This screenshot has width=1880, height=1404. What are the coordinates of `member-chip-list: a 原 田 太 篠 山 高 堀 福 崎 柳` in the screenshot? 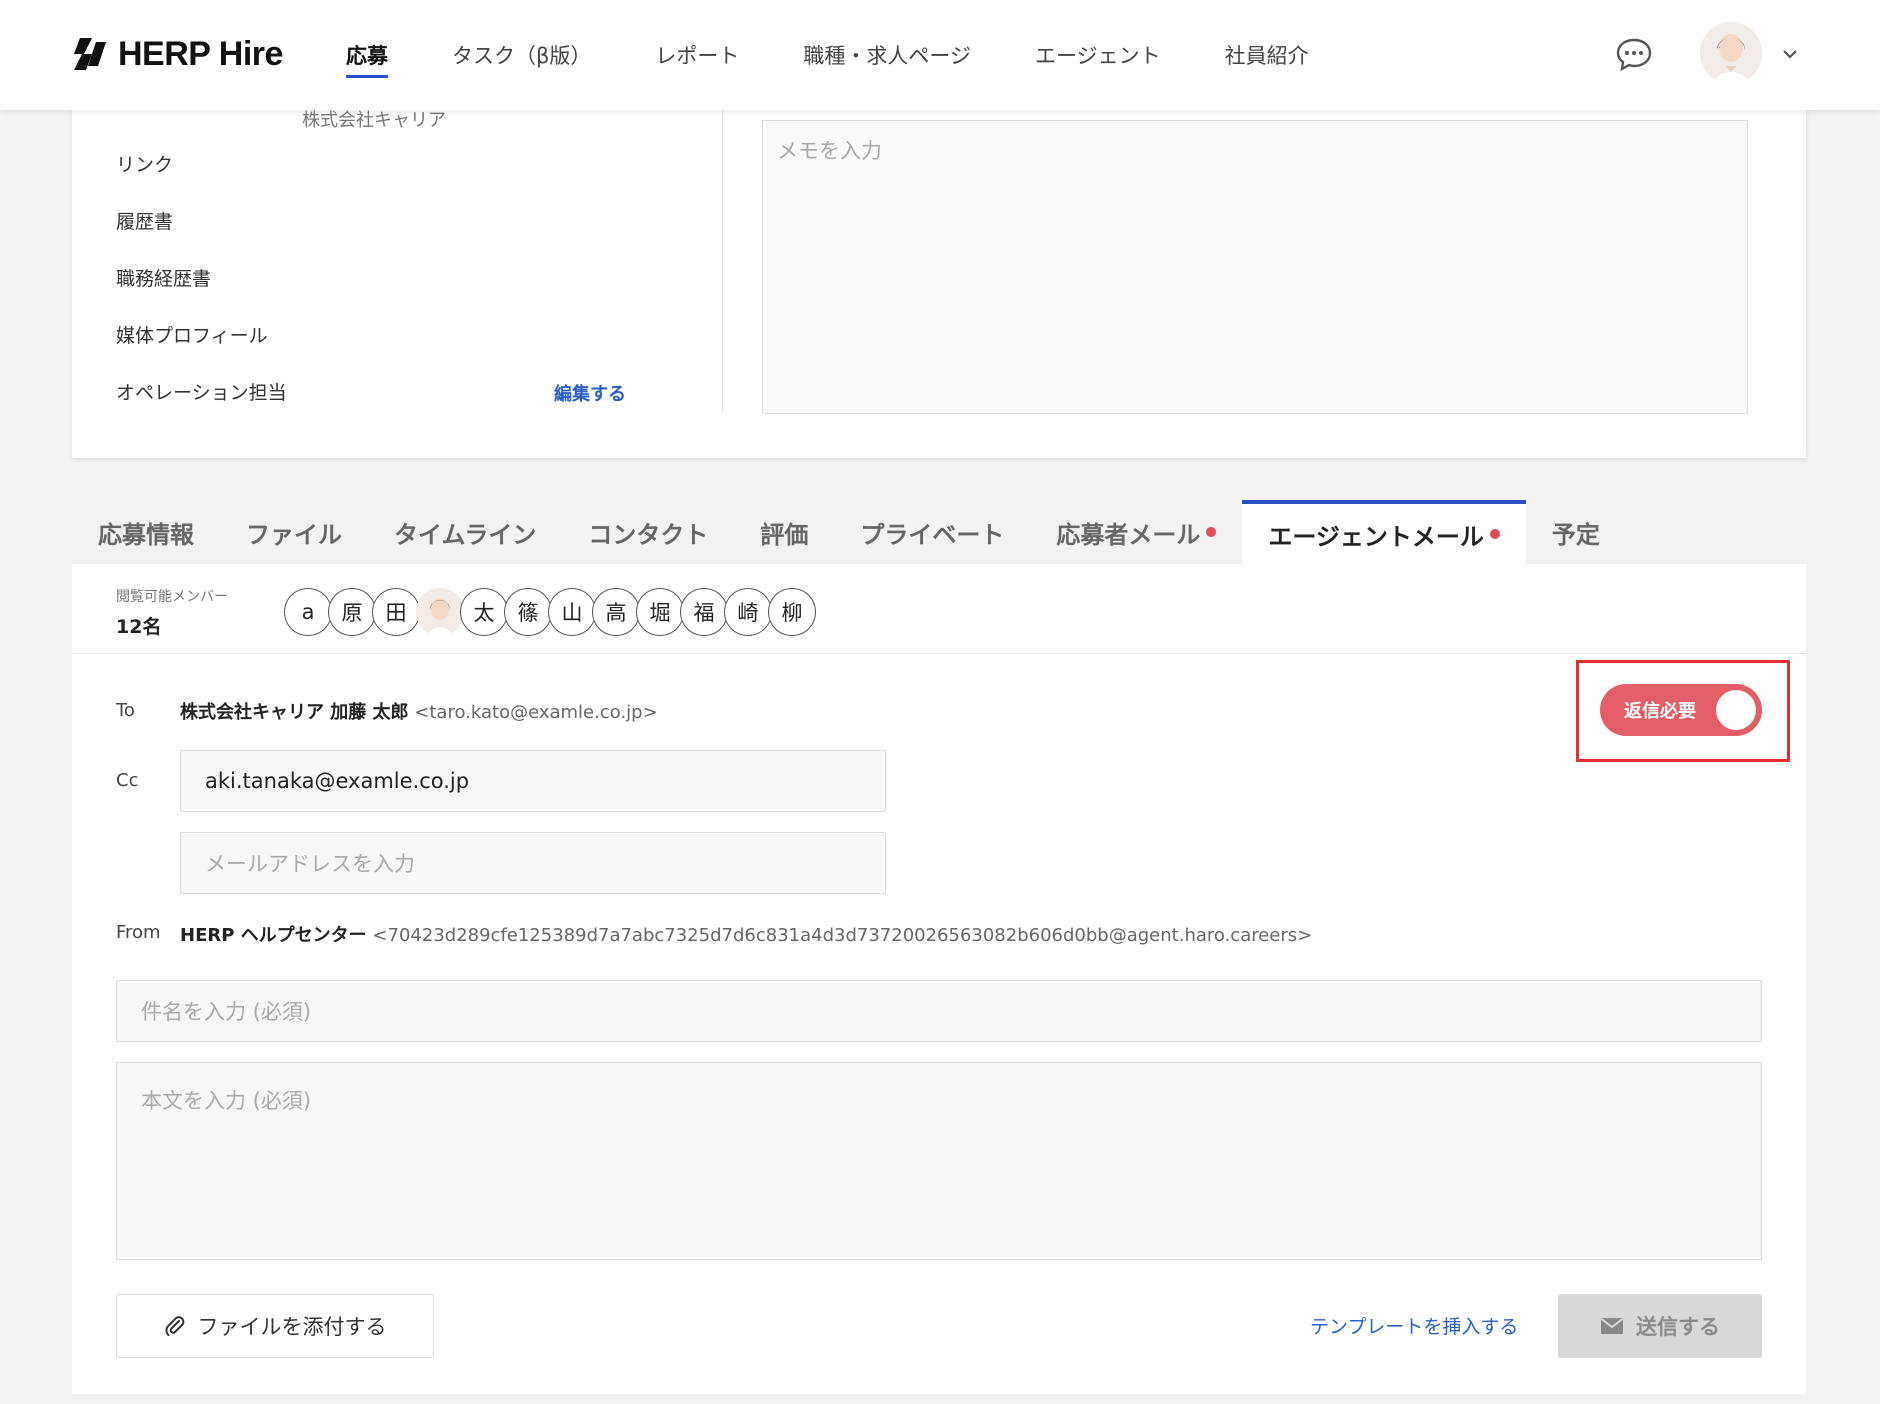 It's located at (550, 612).